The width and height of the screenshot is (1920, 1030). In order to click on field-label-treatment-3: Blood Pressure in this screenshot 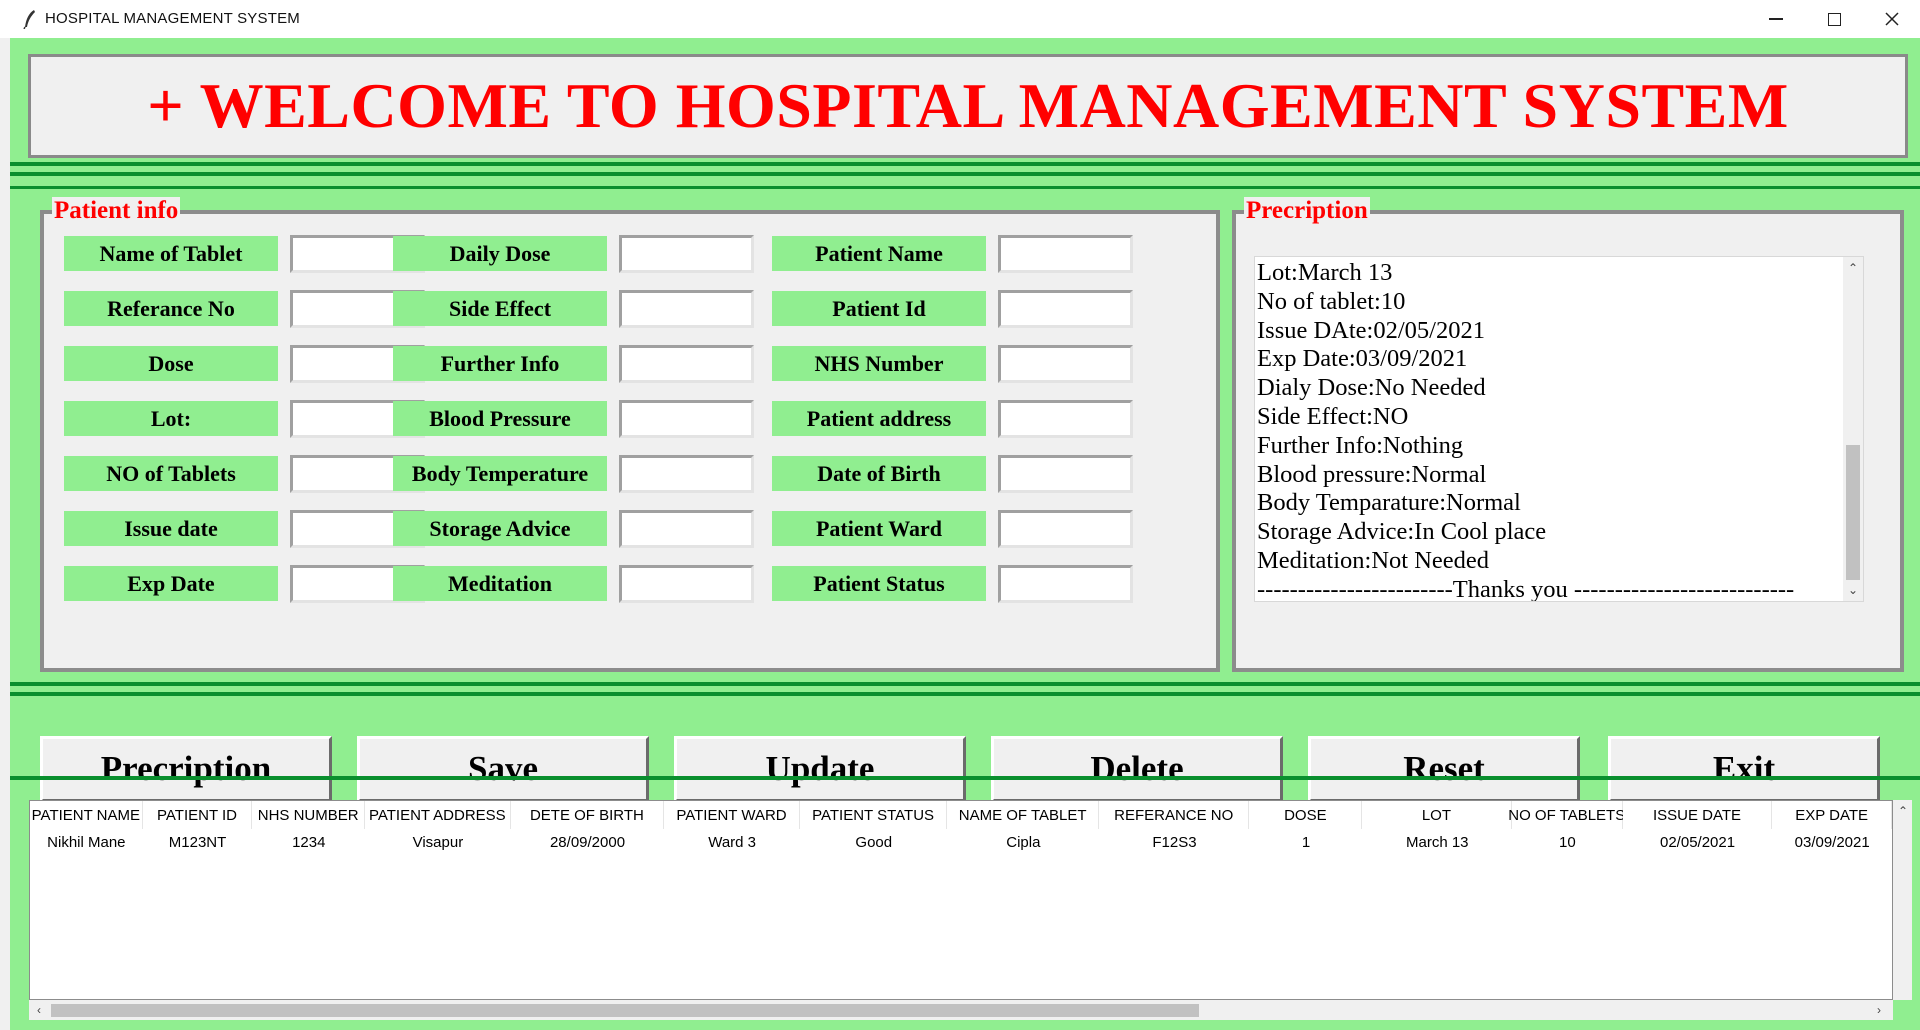, I will do `click(500, 418)`.